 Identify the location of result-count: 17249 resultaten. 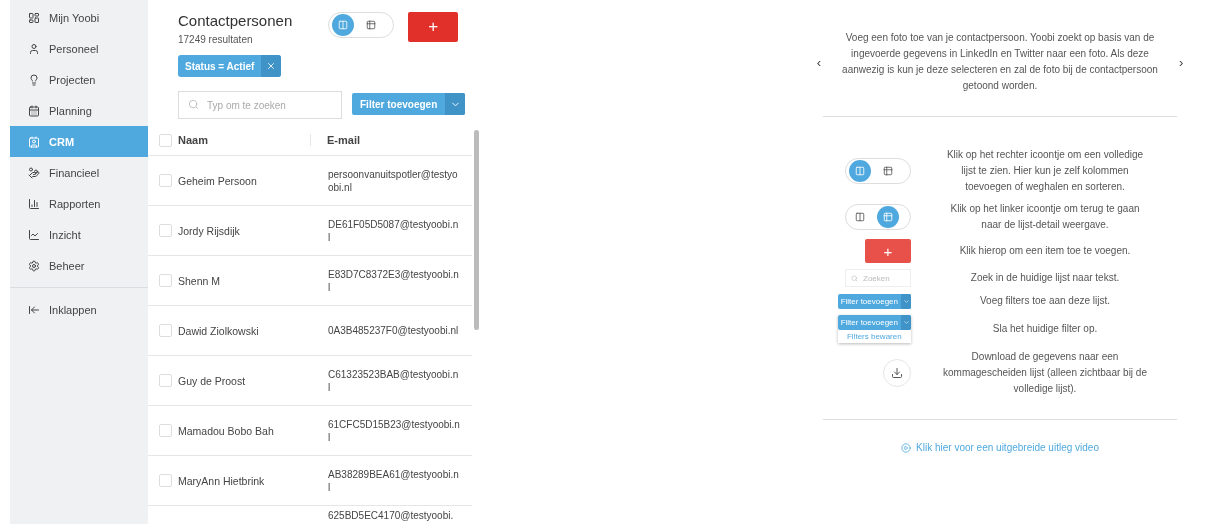
(216, 39).